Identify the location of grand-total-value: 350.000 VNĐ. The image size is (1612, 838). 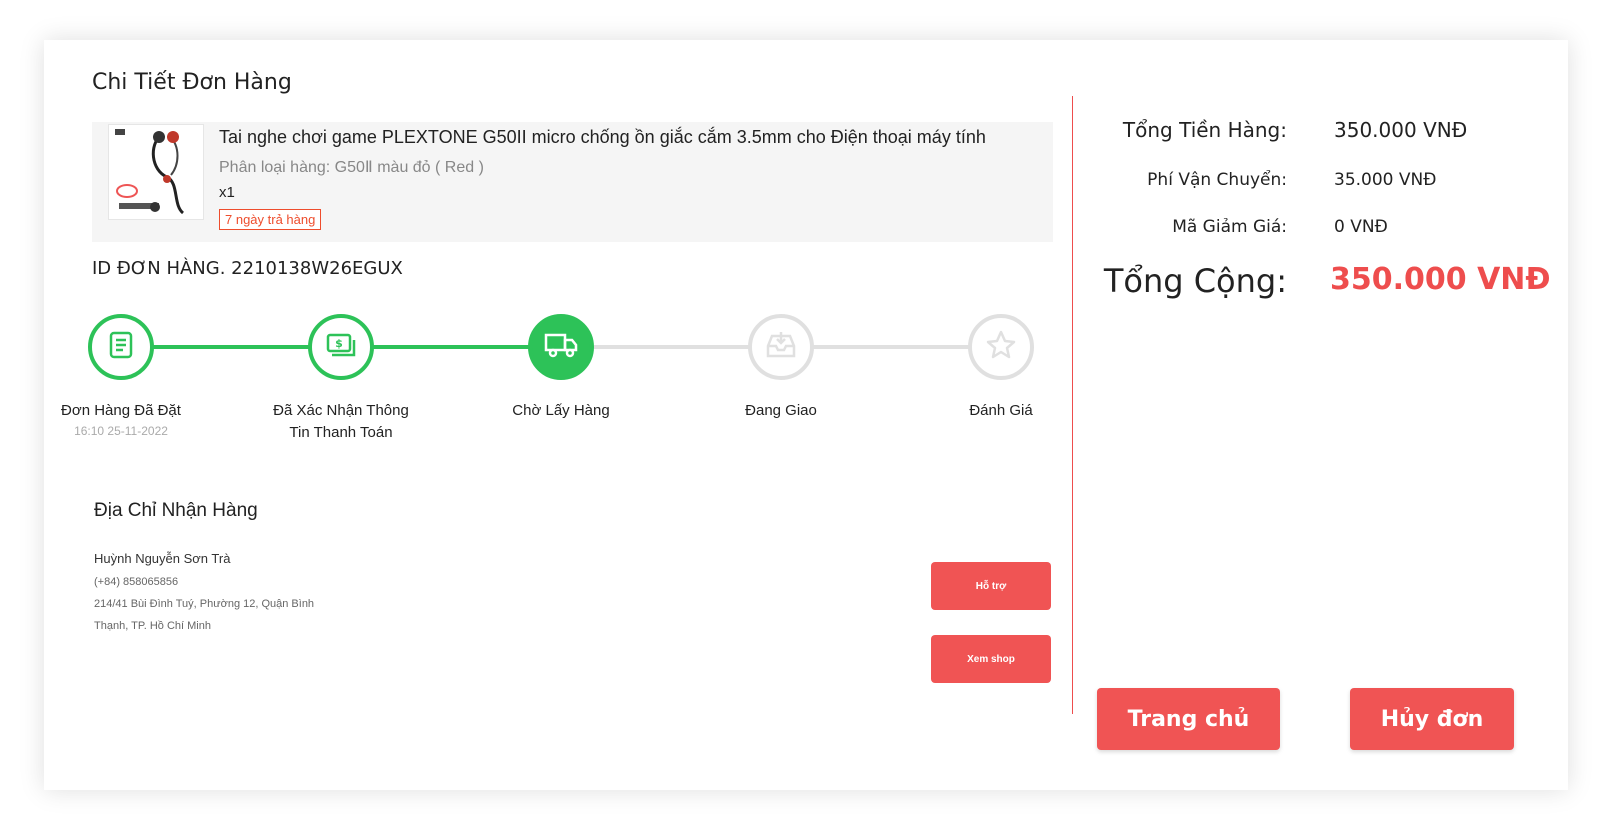
(1440, 279).